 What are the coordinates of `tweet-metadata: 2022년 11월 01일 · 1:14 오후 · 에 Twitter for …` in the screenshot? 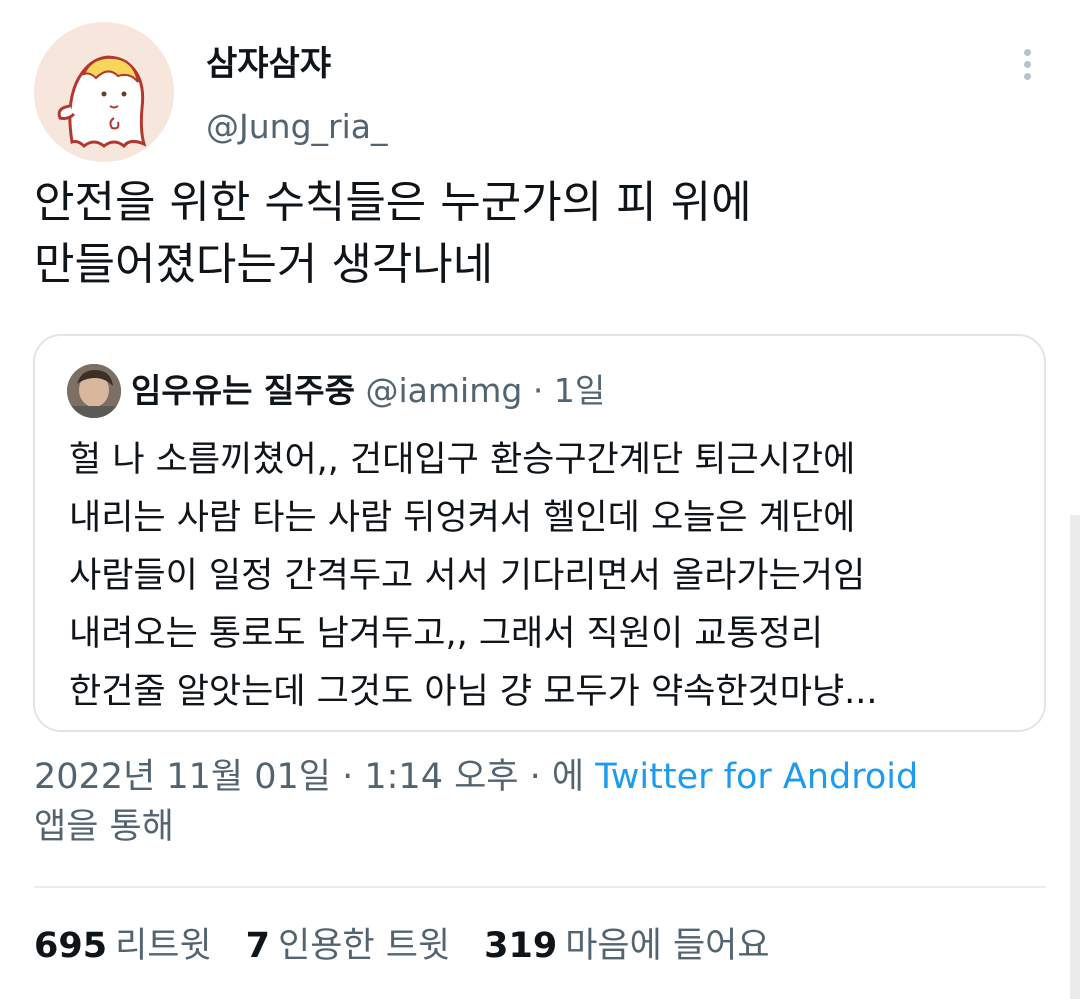 It's located at (544, 802).